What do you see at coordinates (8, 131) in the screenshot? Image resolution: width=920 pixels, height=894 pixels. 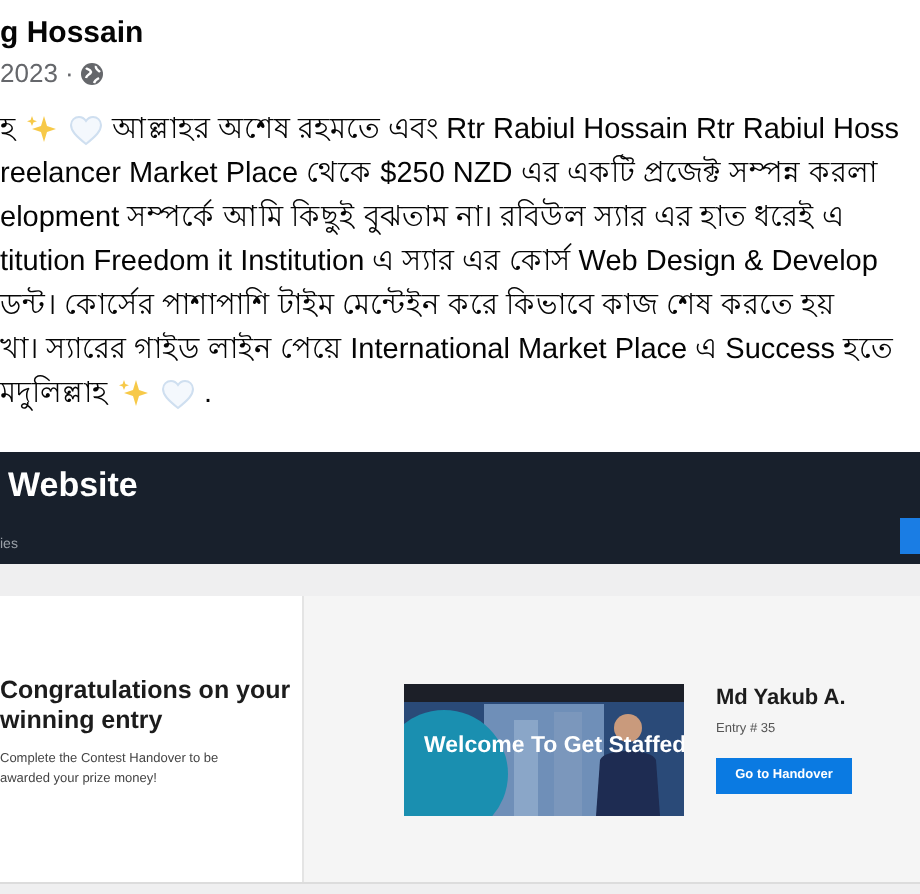 I see `post-text: হ` at bounding box center [8, 131].